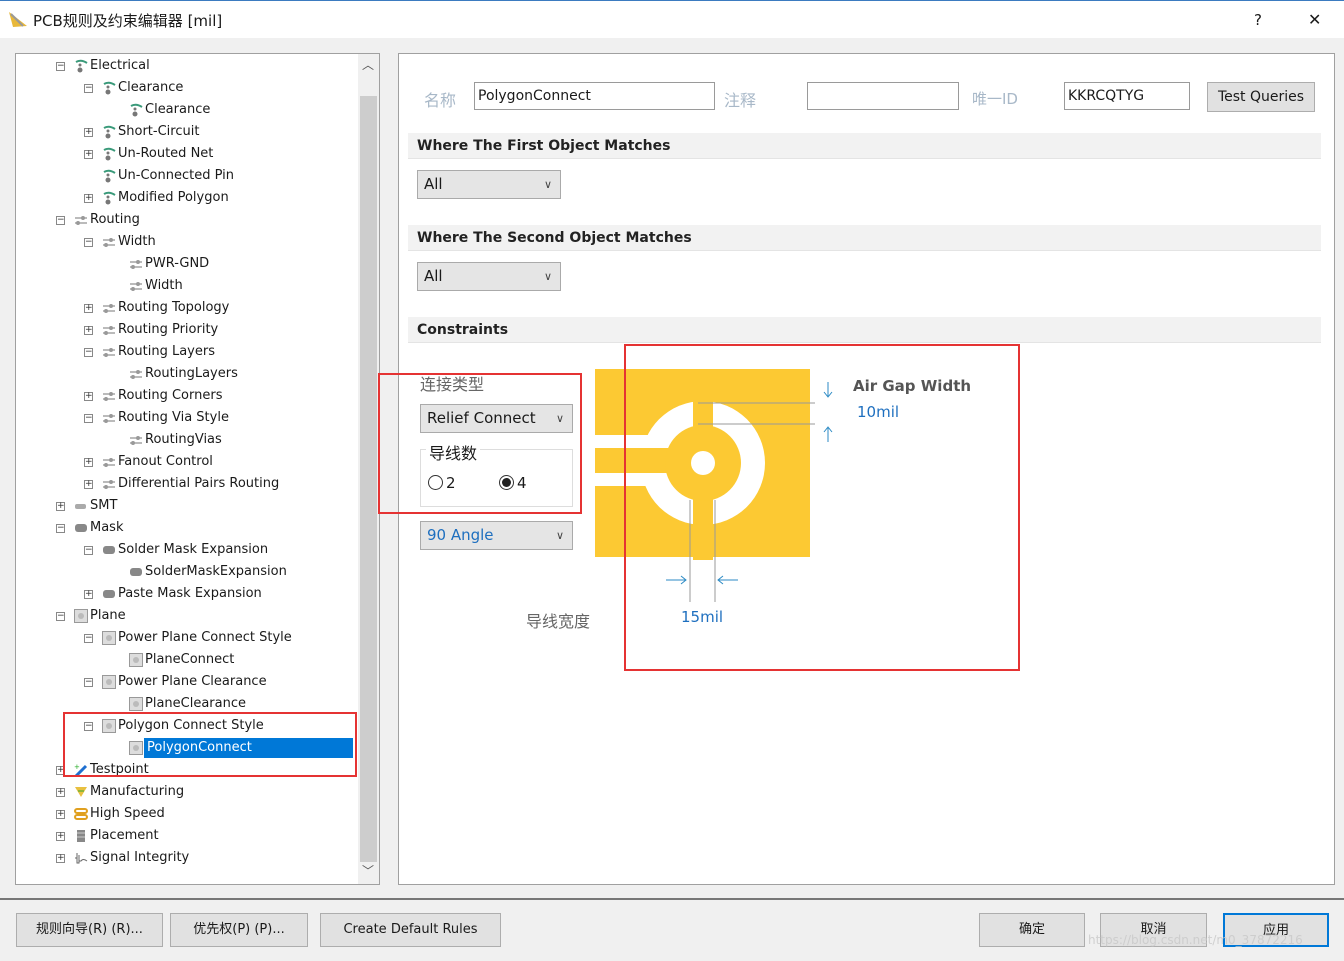 This screenshot has width=1344, height=961. Describe the element at coordinates (186, 66) in the screenshot. I see `tree-item: − Electrical` at that location.